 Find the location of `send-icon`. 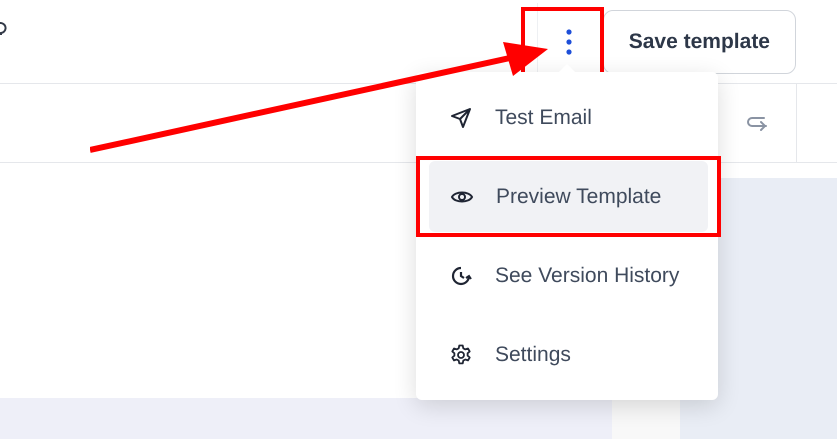

send-icon is located at coordinates (461, 118).